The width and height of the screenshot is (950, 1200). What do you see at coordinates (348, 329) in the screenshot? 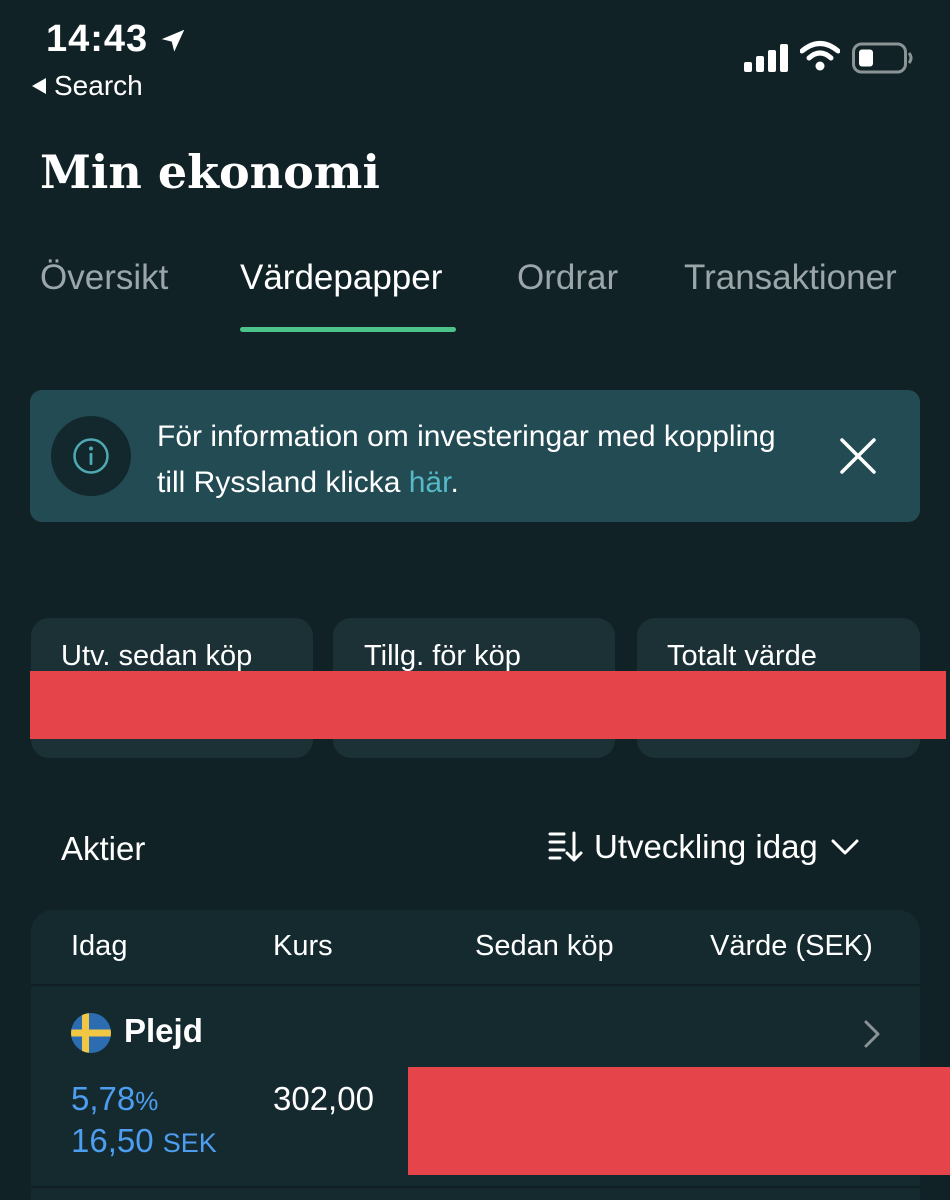
I see `active-tab-indicator` at bounding box center [348, 329].